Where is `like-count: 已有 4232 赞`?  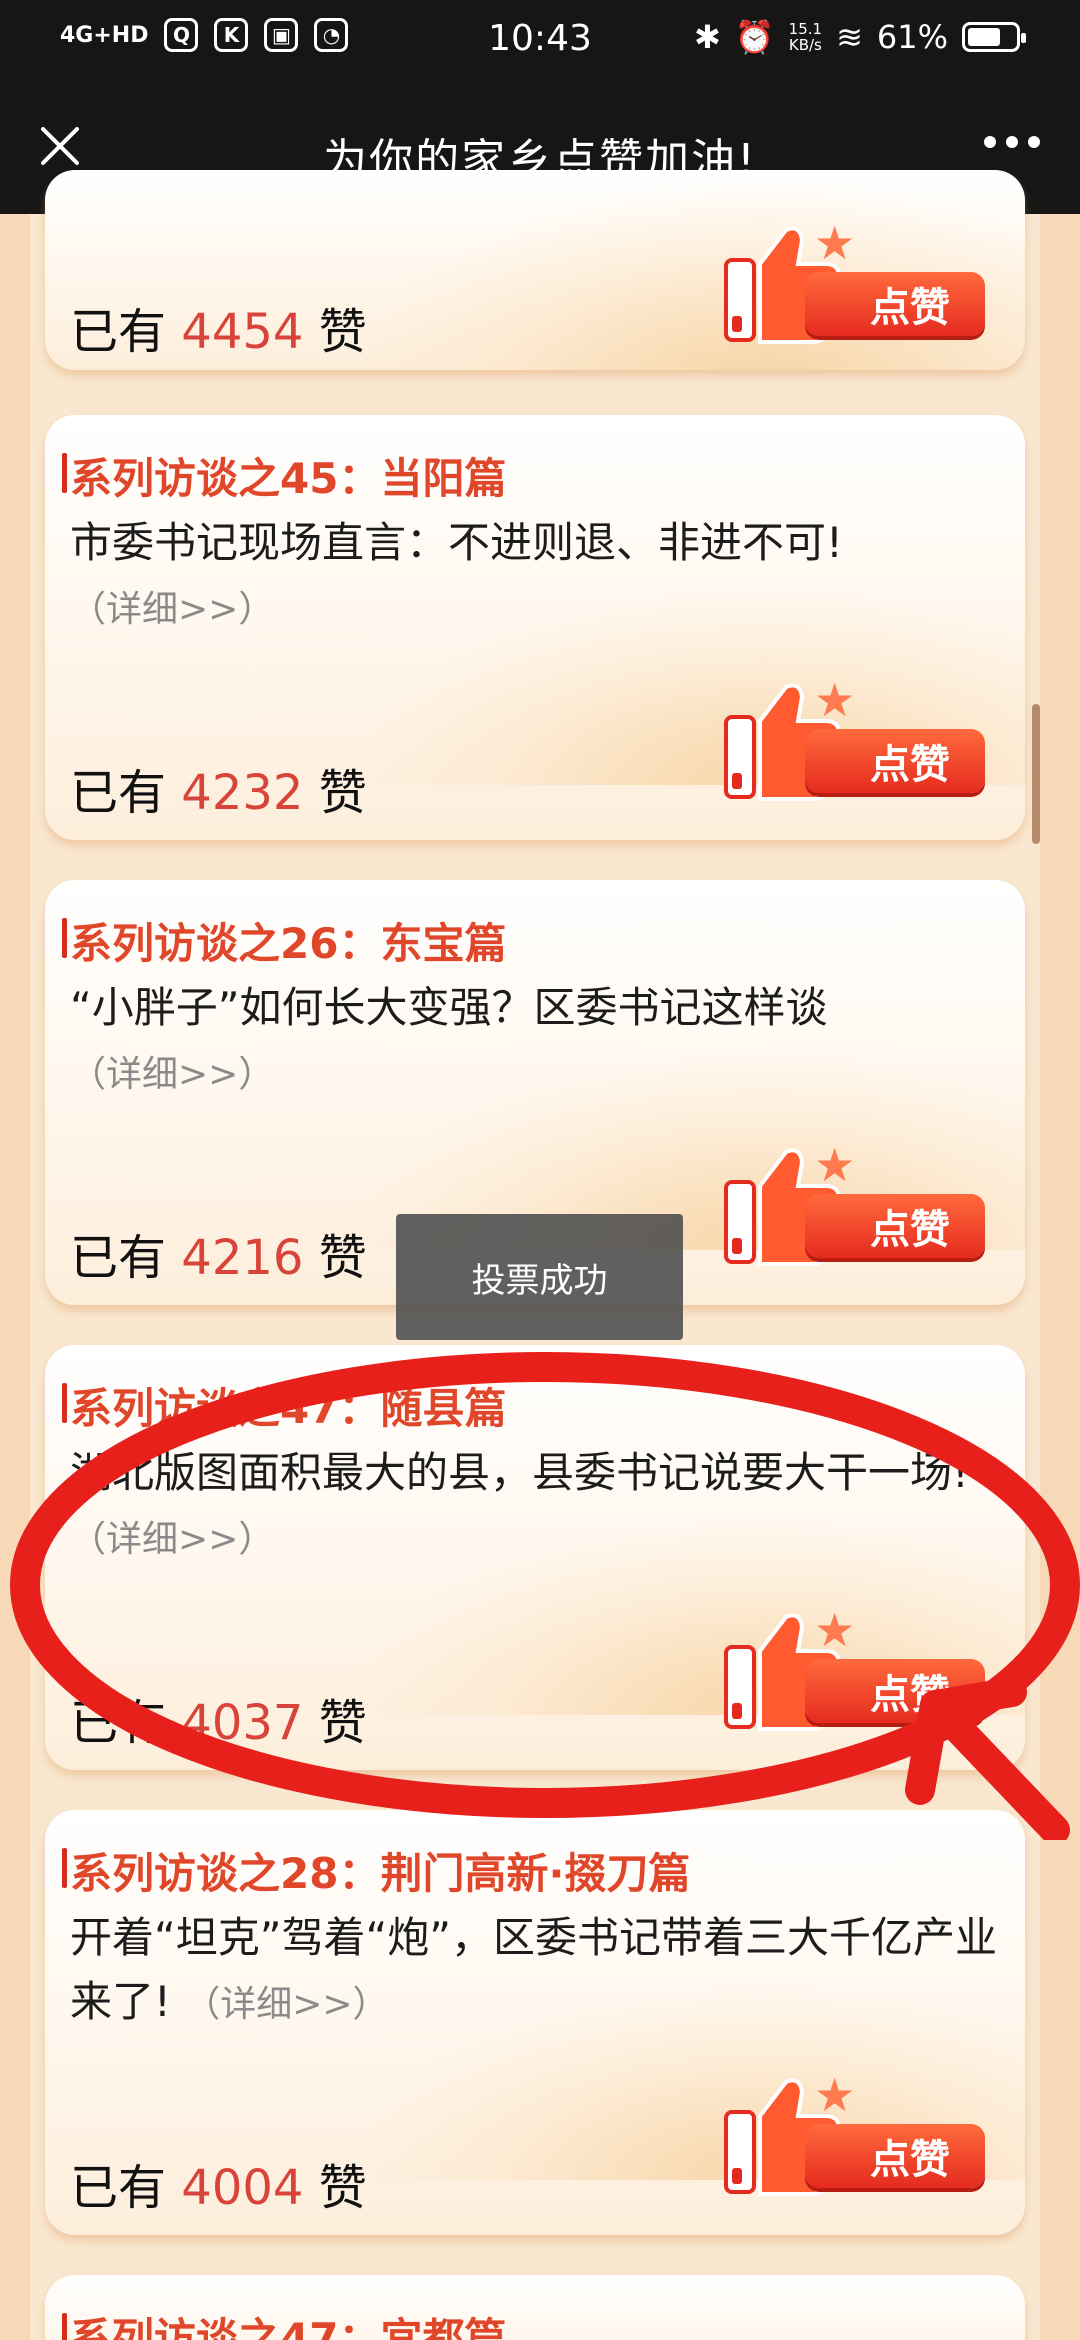
like-count: 已有 4232 赞 is located at coordinates (218, 793).